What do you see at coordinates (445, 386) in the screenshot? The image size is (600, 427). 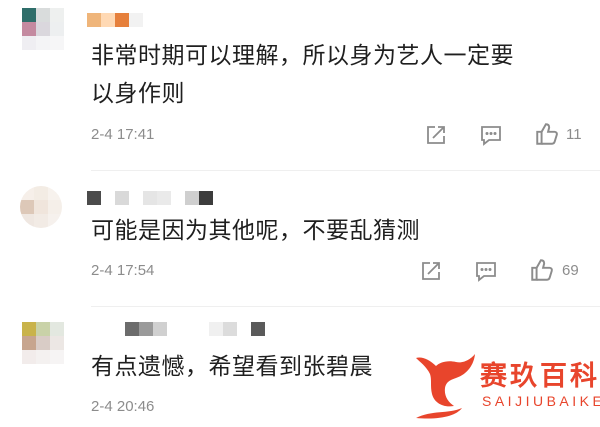 I see `whale-tail-logo-icon` at bounding box center [445, 386].